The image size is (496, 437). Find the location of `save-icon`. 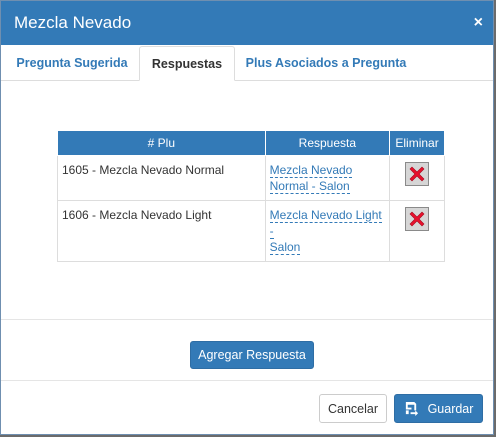

save-icon is located at coordinates (411, 408).